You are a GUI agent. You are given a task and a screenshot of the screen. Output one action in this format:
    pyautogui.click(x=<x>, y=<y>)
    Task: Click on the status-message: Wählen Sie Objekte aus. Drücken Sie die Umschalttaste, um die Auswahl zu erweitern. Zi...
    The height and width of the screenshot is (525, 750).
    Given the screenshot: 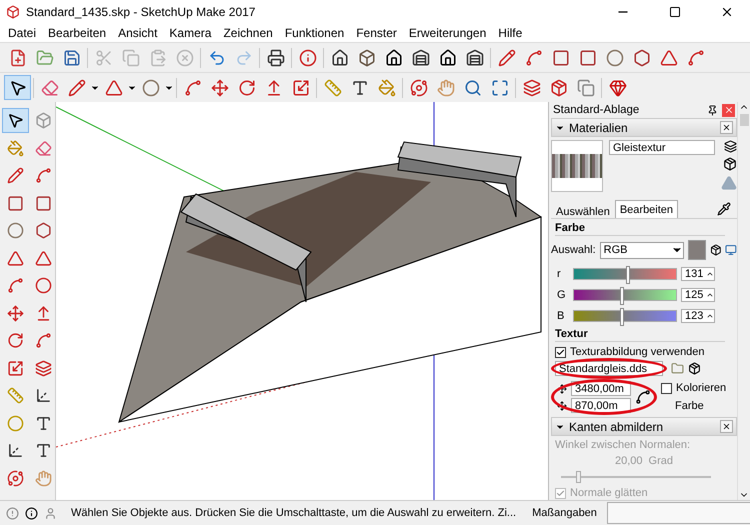 What is the action you would take?
    pyautogui.click(x=293, y=513)
    